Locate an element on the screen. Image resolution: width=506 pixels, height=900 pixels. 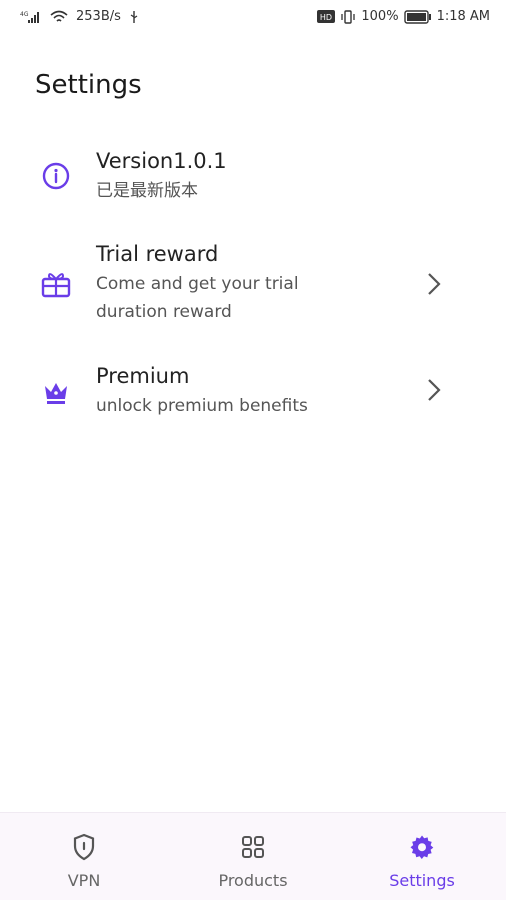
gift-icon is located at coordinates (56, 284).